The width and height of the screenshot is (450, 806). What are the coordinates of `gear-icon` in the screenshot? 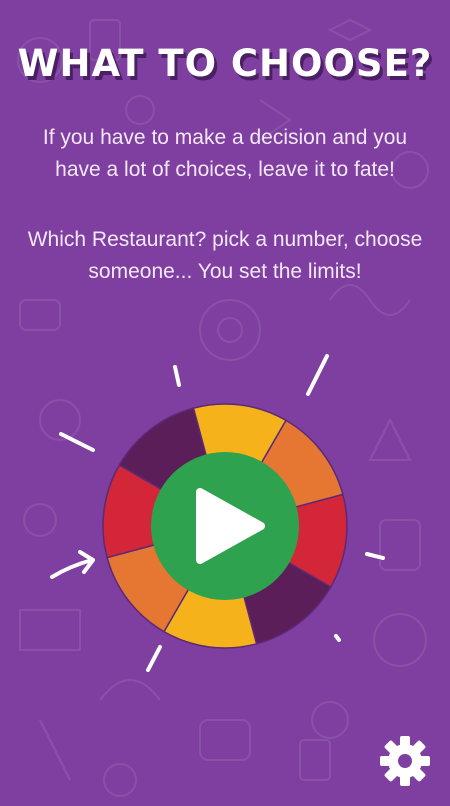 It's located at (405, 761).